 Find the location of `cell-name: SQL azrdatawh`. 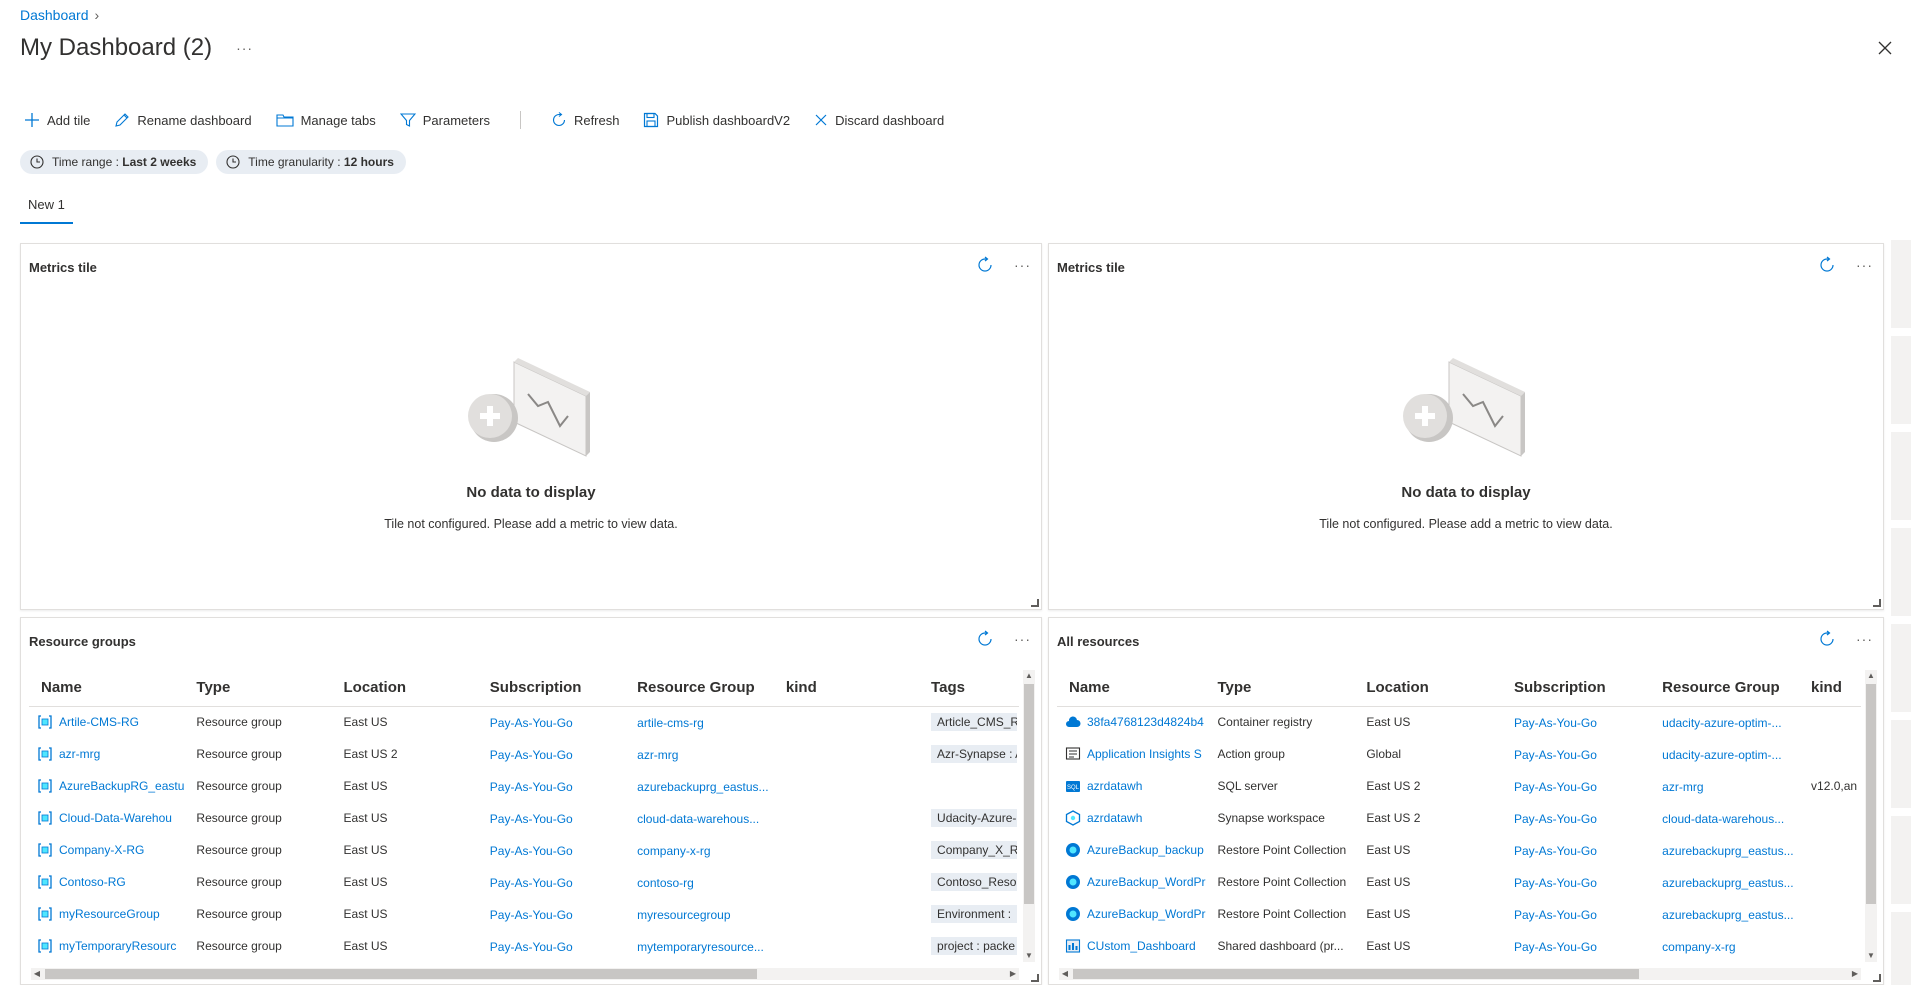

cell-name: SQL azrdatawh is located at coordinates (1131, 786).